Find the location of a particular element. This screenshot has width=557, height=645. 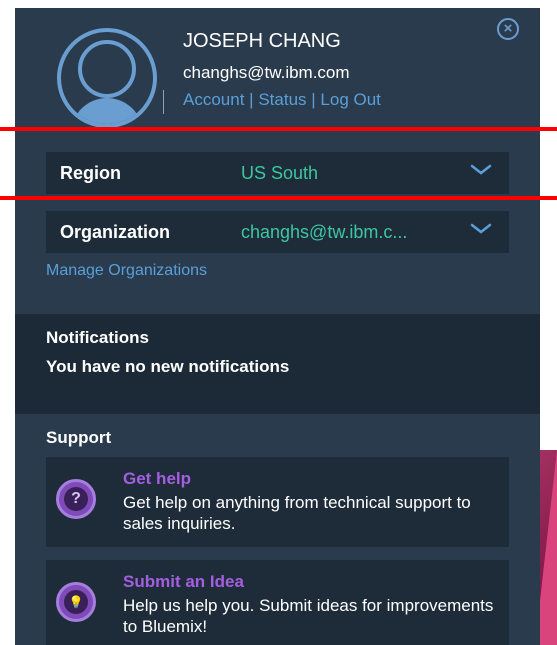

status-link: Status is located at coordinates (282, 99).